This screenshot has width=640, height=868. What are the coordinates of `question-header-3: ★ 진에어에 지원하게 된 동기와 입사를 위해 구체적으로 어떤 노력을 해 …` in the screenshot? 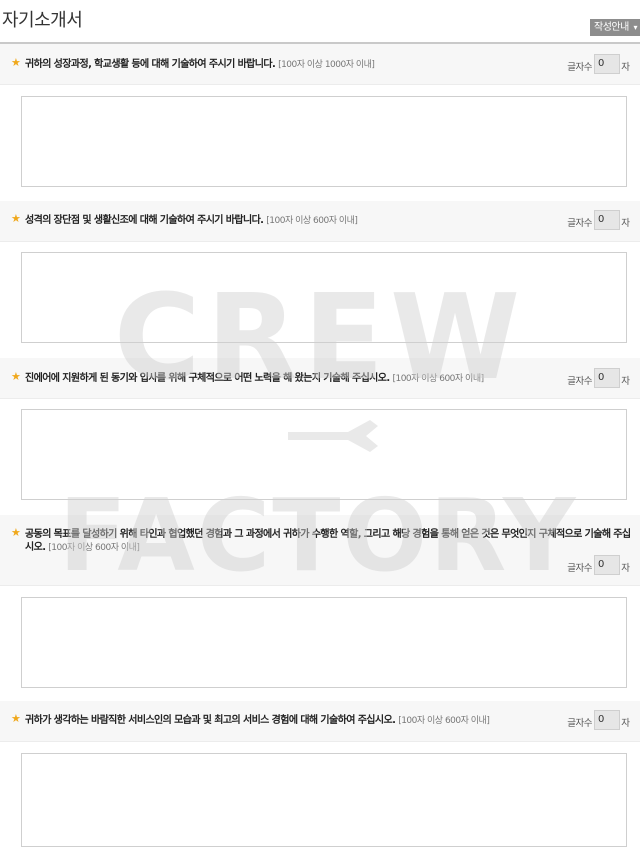 It's located at (320, 378).